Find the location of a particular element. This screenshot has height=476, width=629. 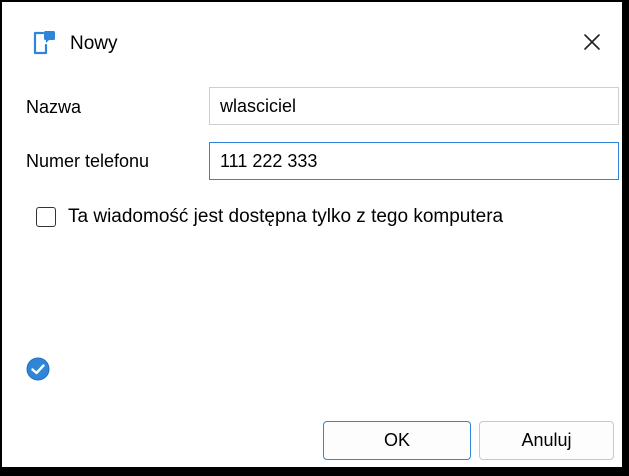

name-field is located at coordinates (414, 106).